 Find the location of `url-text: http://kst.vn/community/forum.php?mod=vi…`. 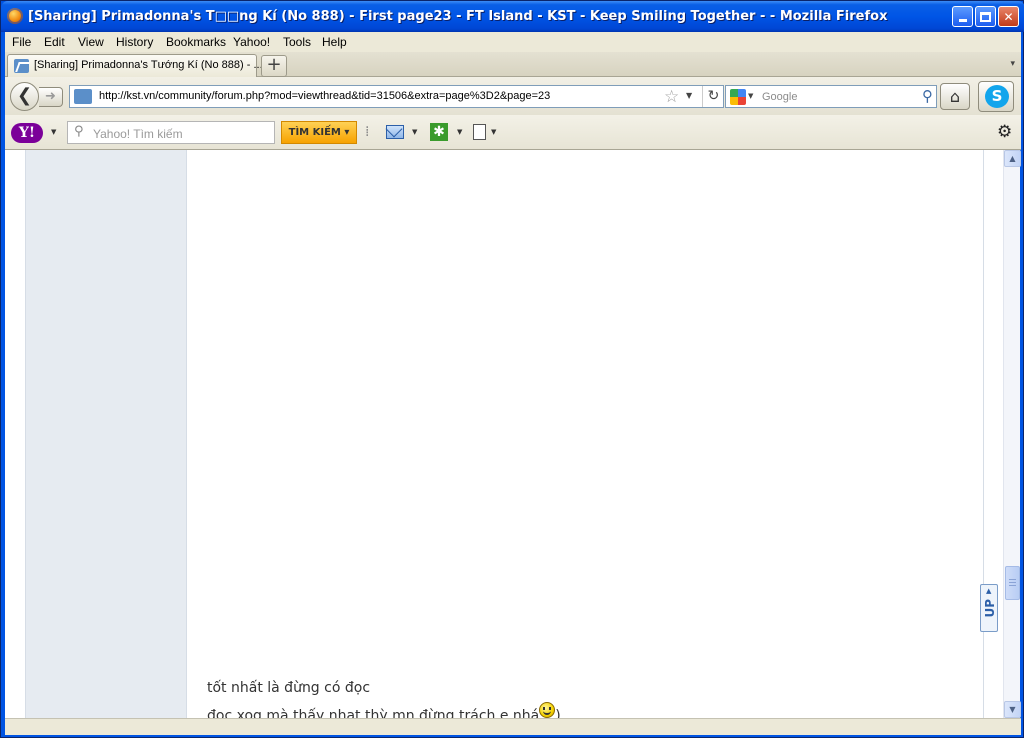

url-text: http://kst.vn/community/forum.php?mod=vi… is located at coordinates (324, 96).